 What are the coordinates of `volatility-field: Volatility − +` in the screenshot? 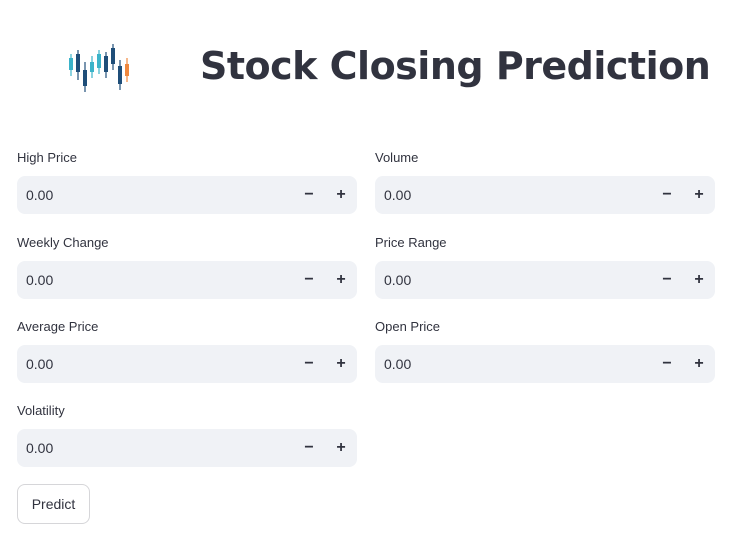 It's located at (187, 435).